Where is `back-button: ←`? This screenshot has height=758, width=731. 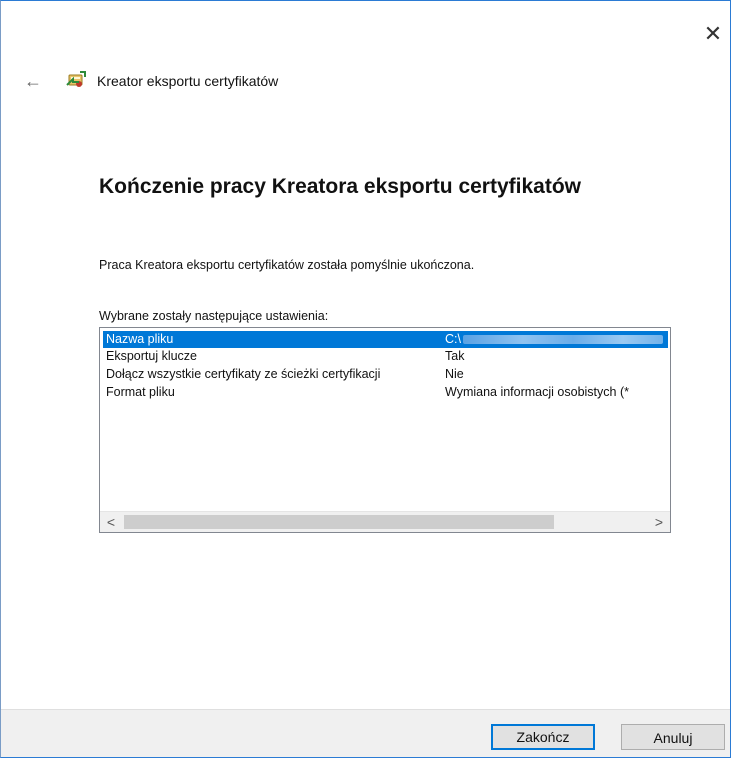
back-button: ← is located at coordinates (33, 81).